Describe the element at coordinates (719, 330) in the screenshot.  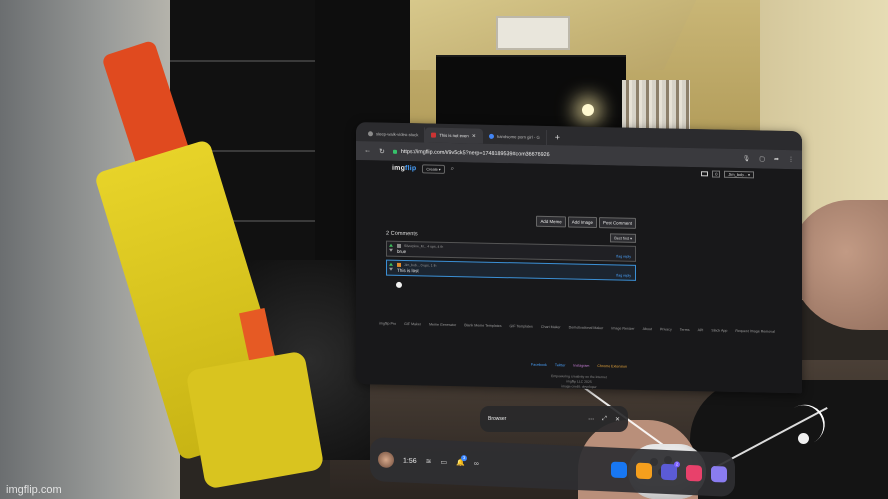
I see `footer-link: Slack App` at that location.